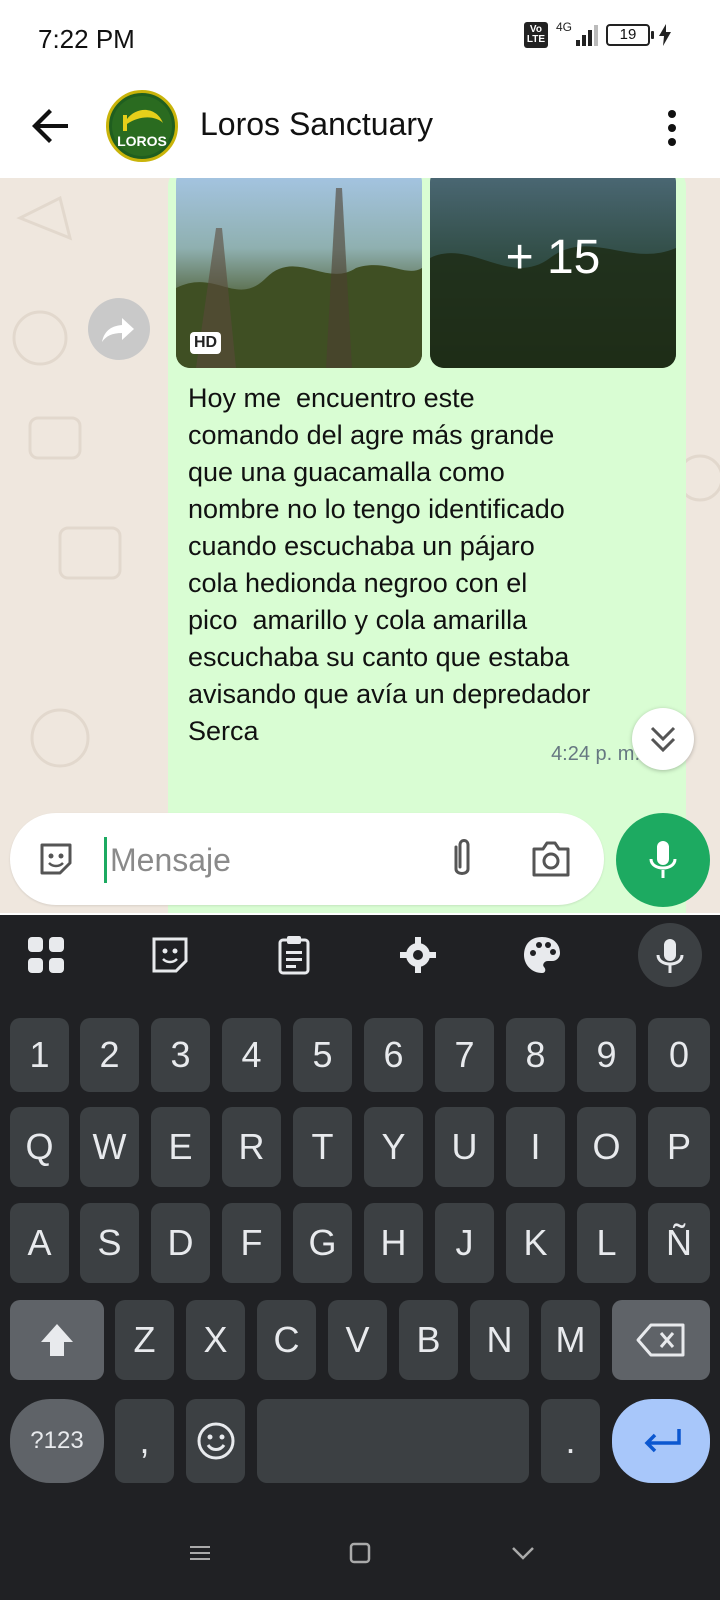 The width and height of the screenshot is (720, 1600). I want to click on backspace-key, so click(661, 1340).